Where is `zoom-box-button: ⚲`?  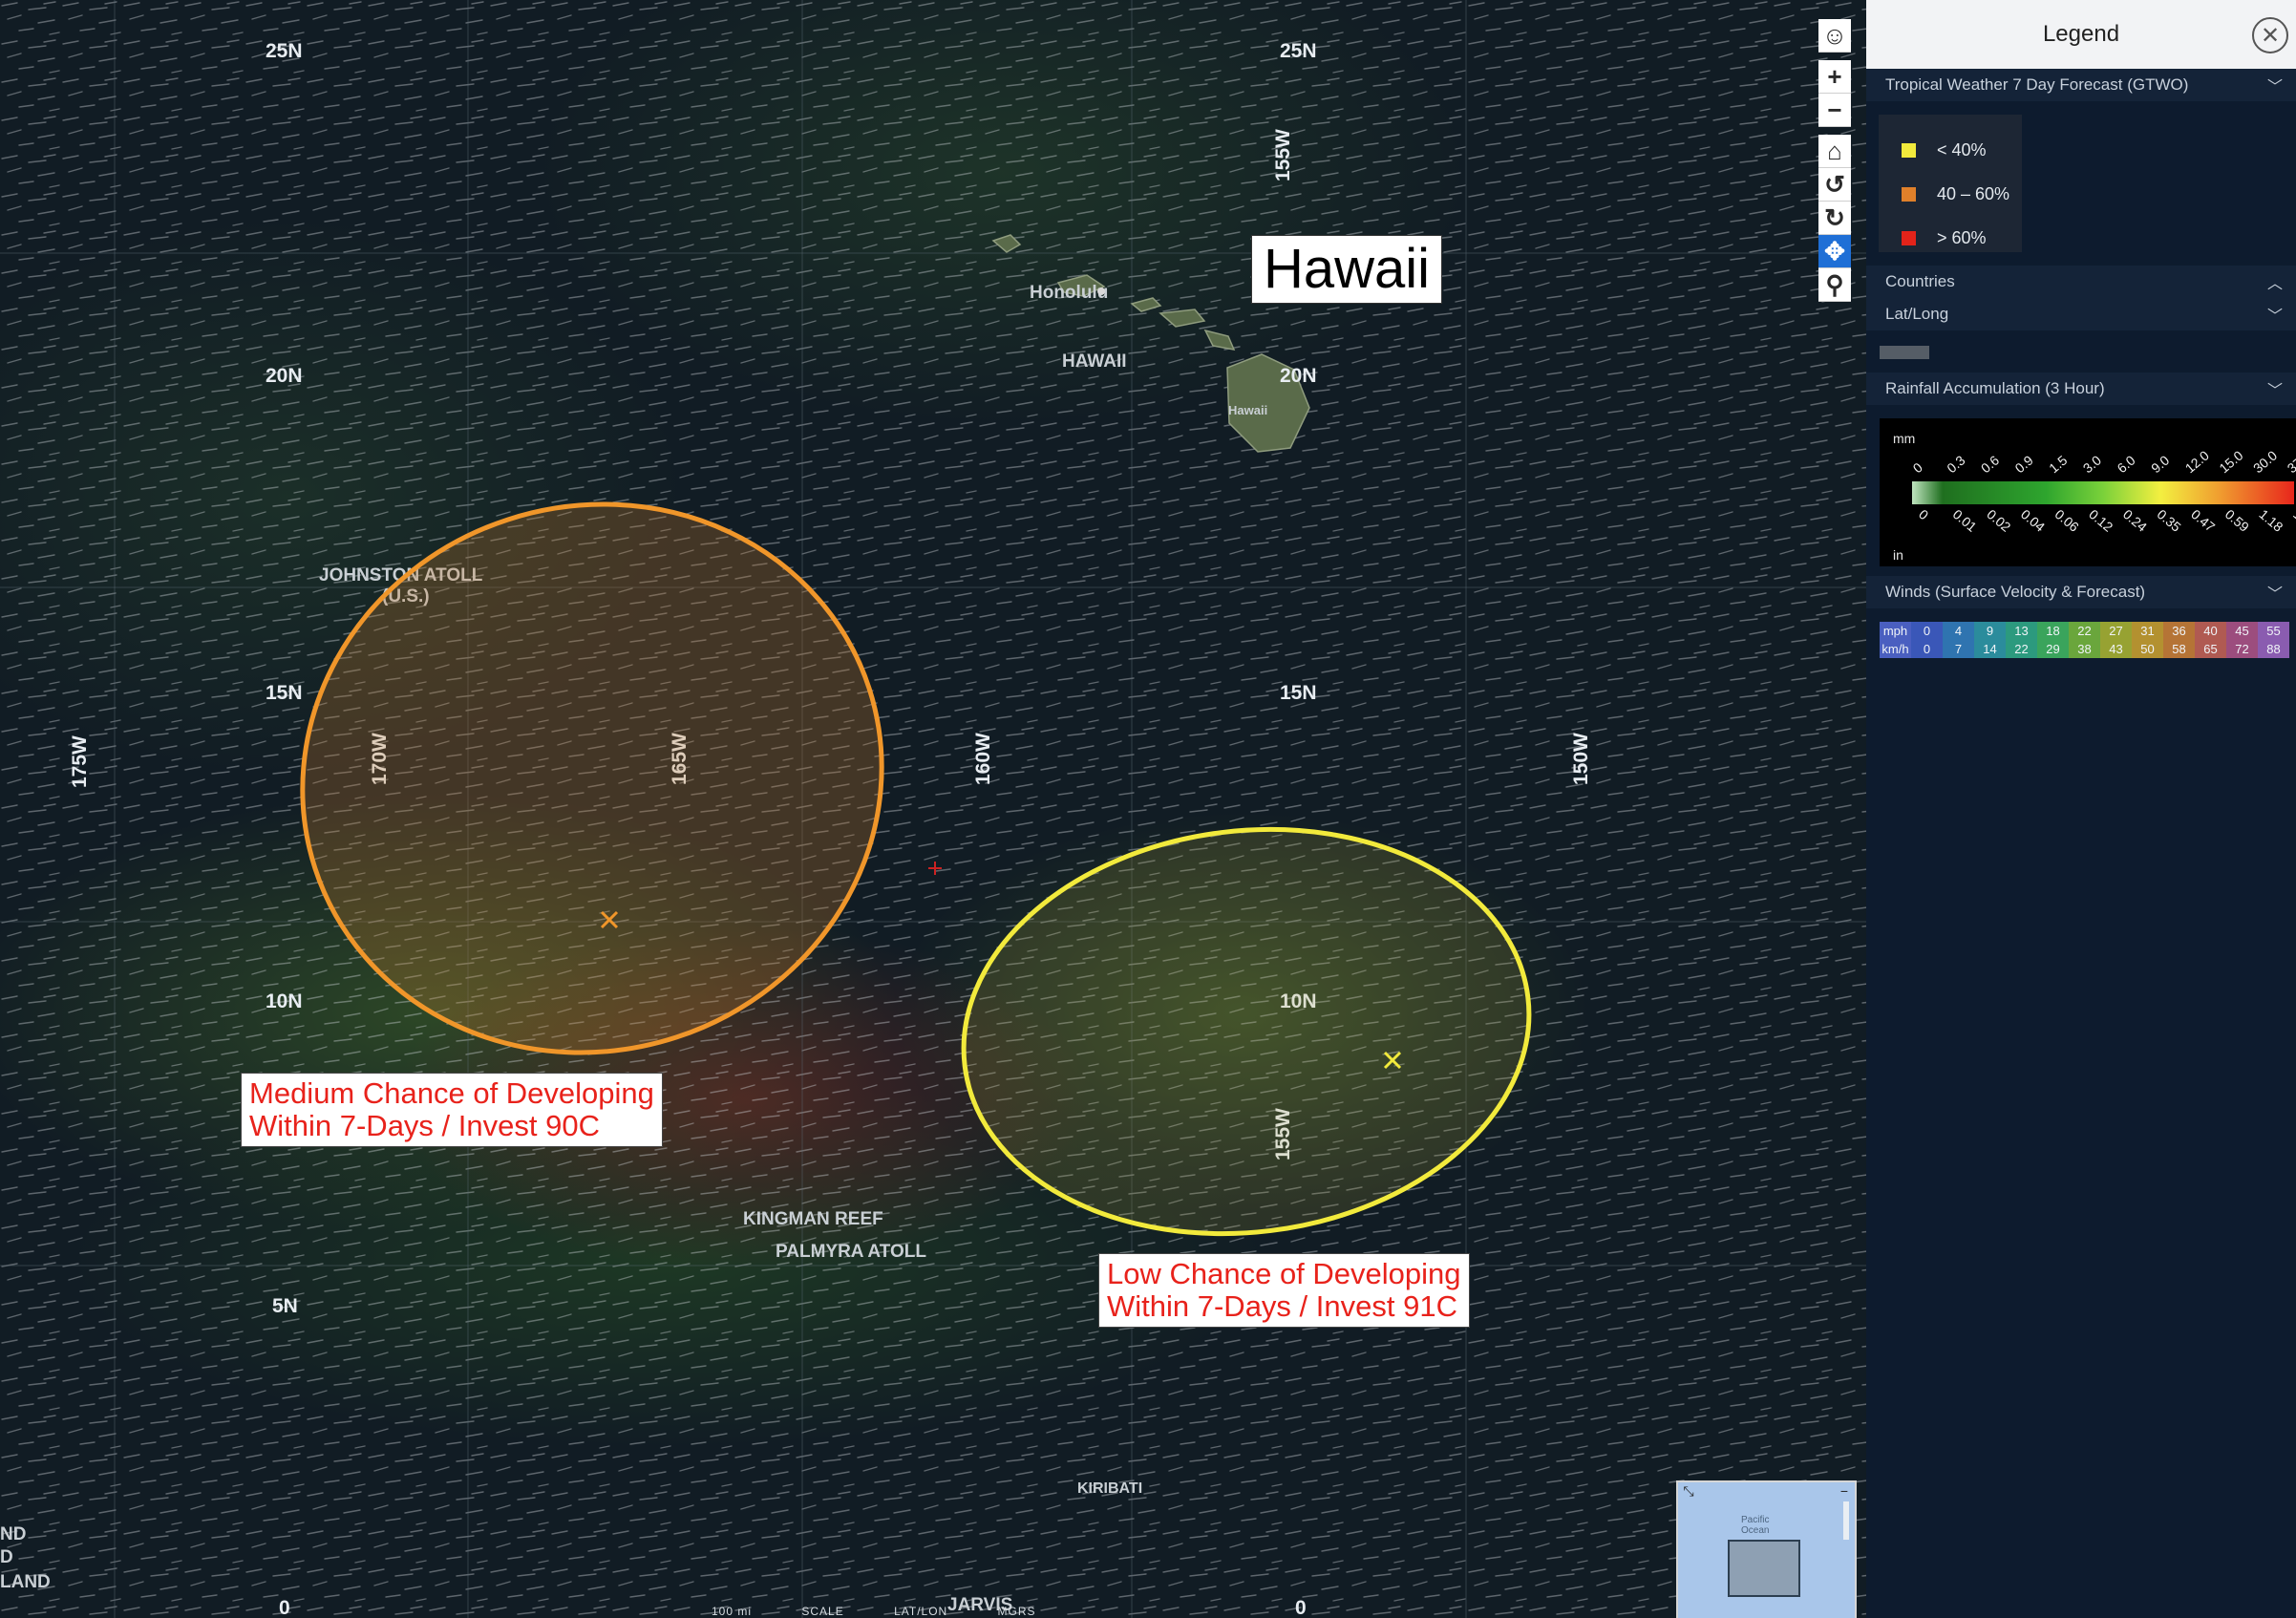
zoom-box-button: ⚲ is located at coordinates (1834, 285).